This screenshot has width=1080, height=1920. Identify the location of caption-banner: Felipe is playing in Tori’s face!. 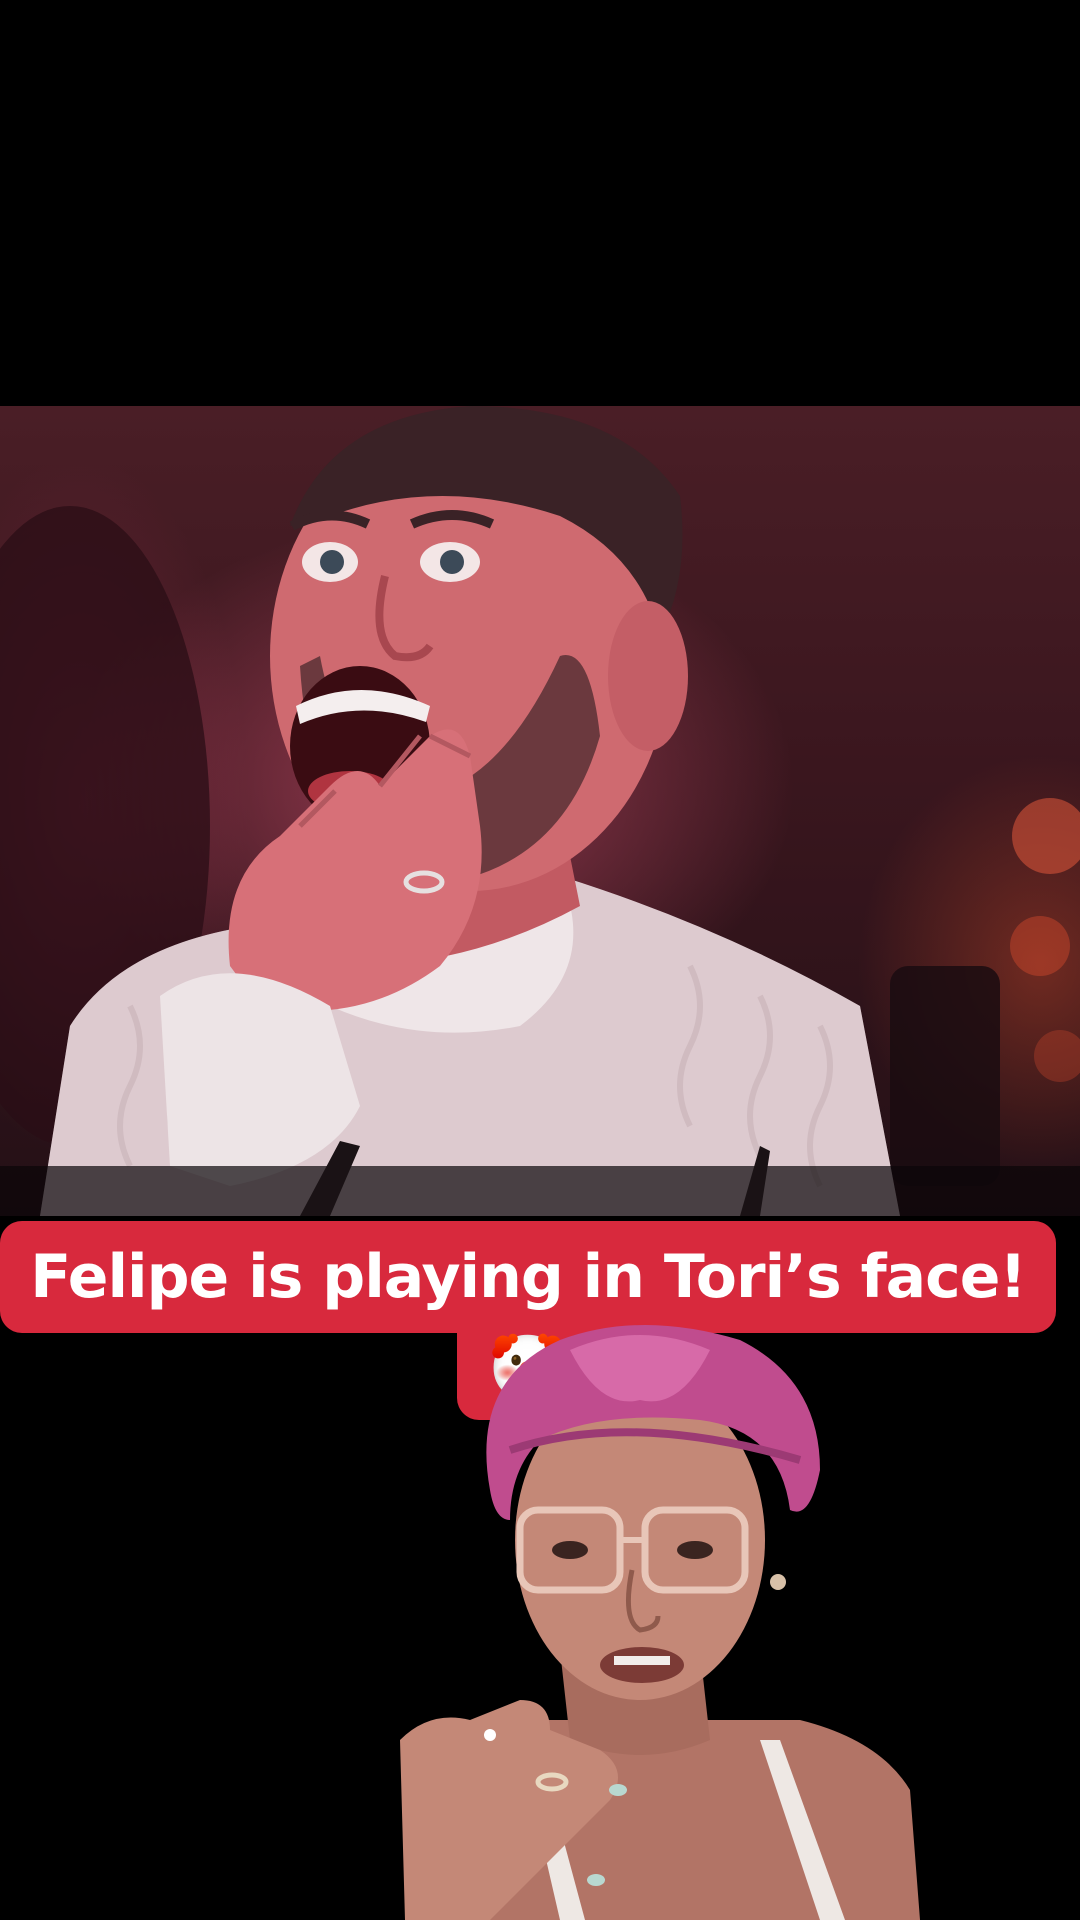
(528, 1277).